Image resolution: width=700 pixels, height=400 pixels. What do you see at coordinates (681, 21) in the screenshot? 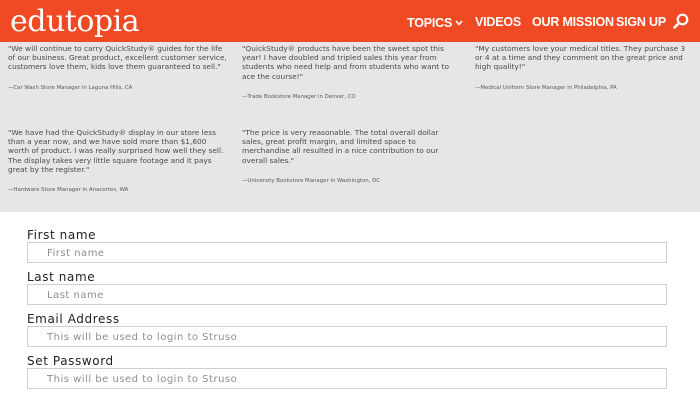
I see `search-icon` at bounding box center [681, 21].